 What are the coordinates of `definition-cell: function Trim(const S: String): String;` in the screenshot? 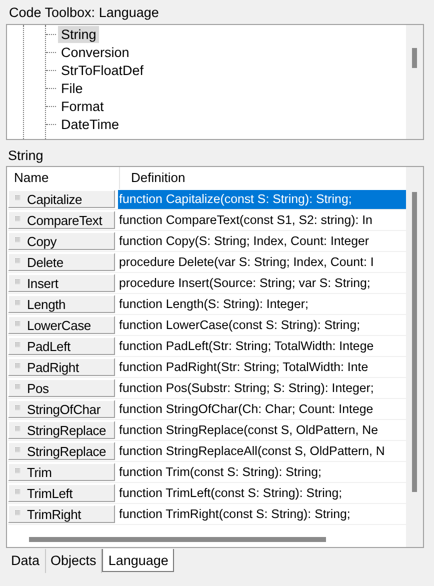 It's located at (262, 472).